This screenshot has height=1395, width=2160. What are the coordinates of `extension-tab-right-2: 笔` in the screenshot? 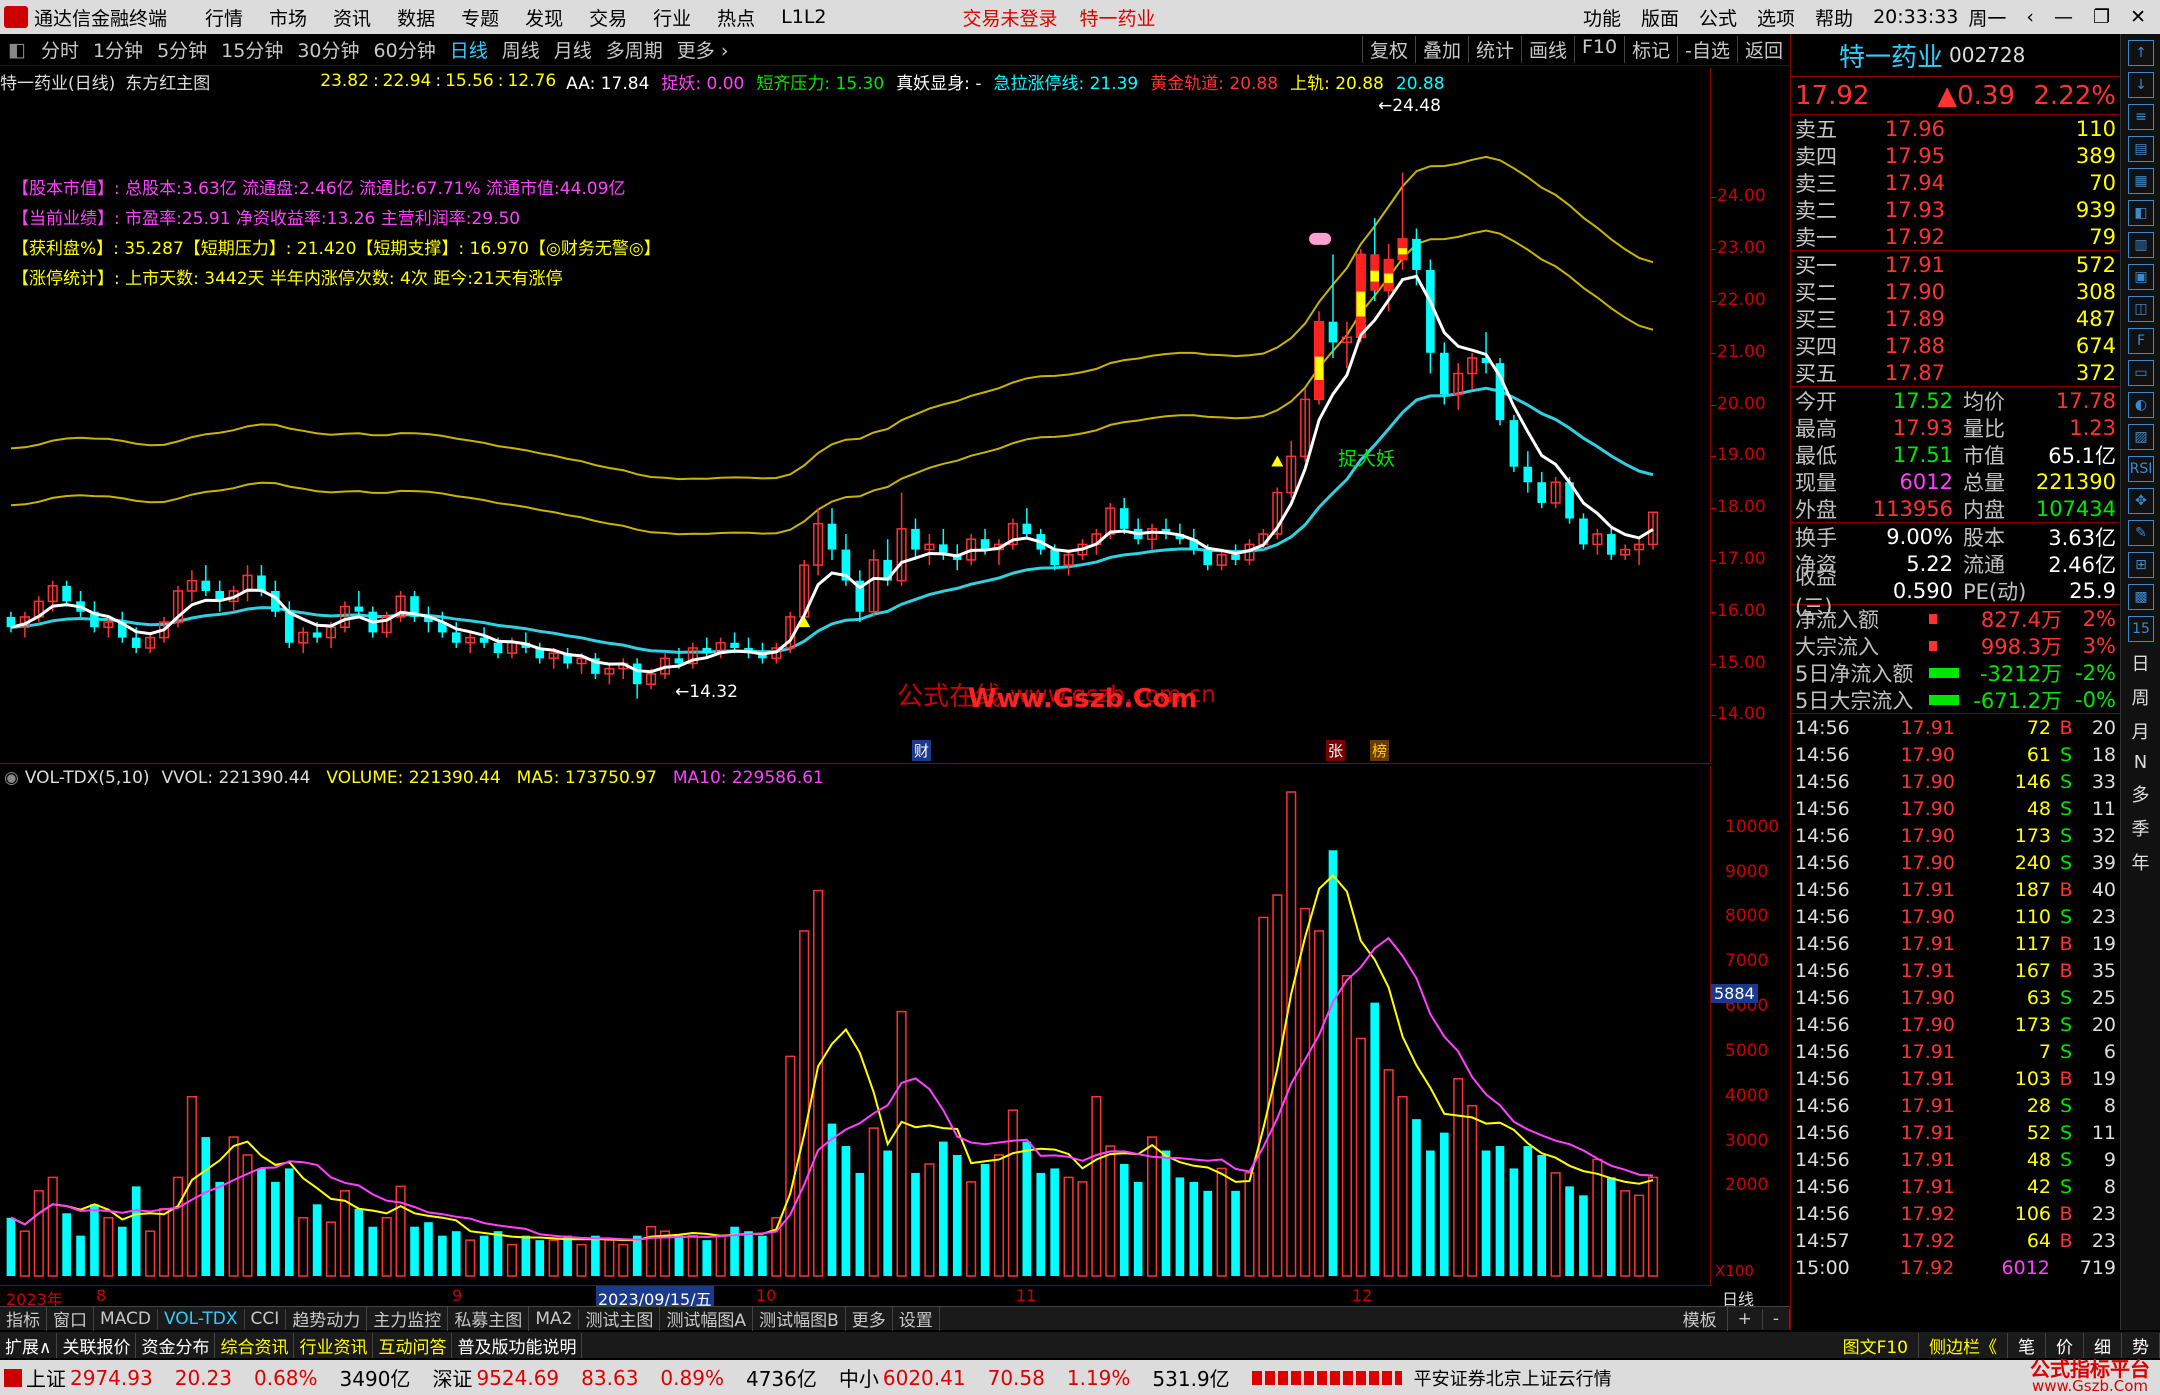 It's located at (2027, 1345).